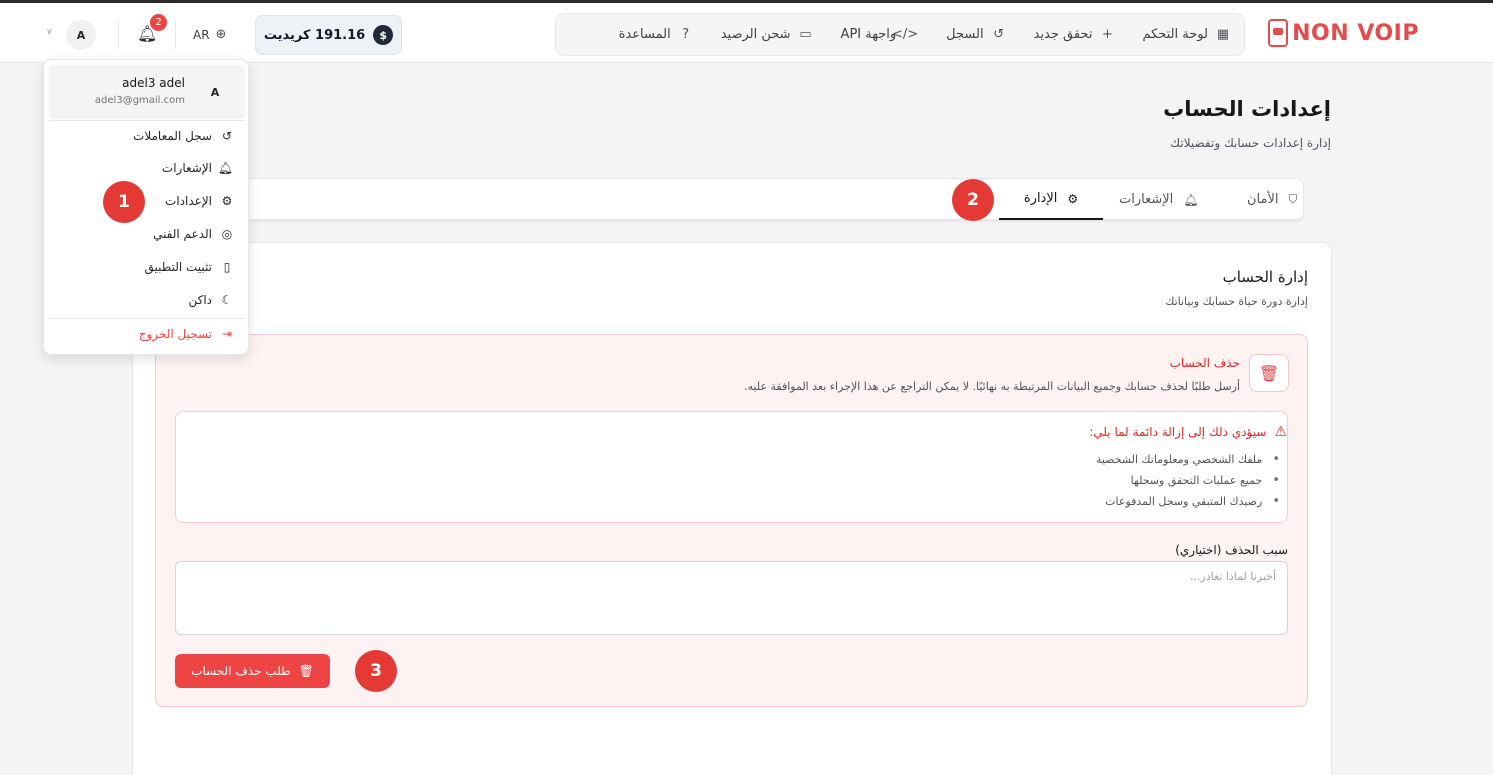  What do you see at coordinates (139, 100) in the screenshot?
I see `user-email: adel3@gmail.com` at bounding box center [139, 100].